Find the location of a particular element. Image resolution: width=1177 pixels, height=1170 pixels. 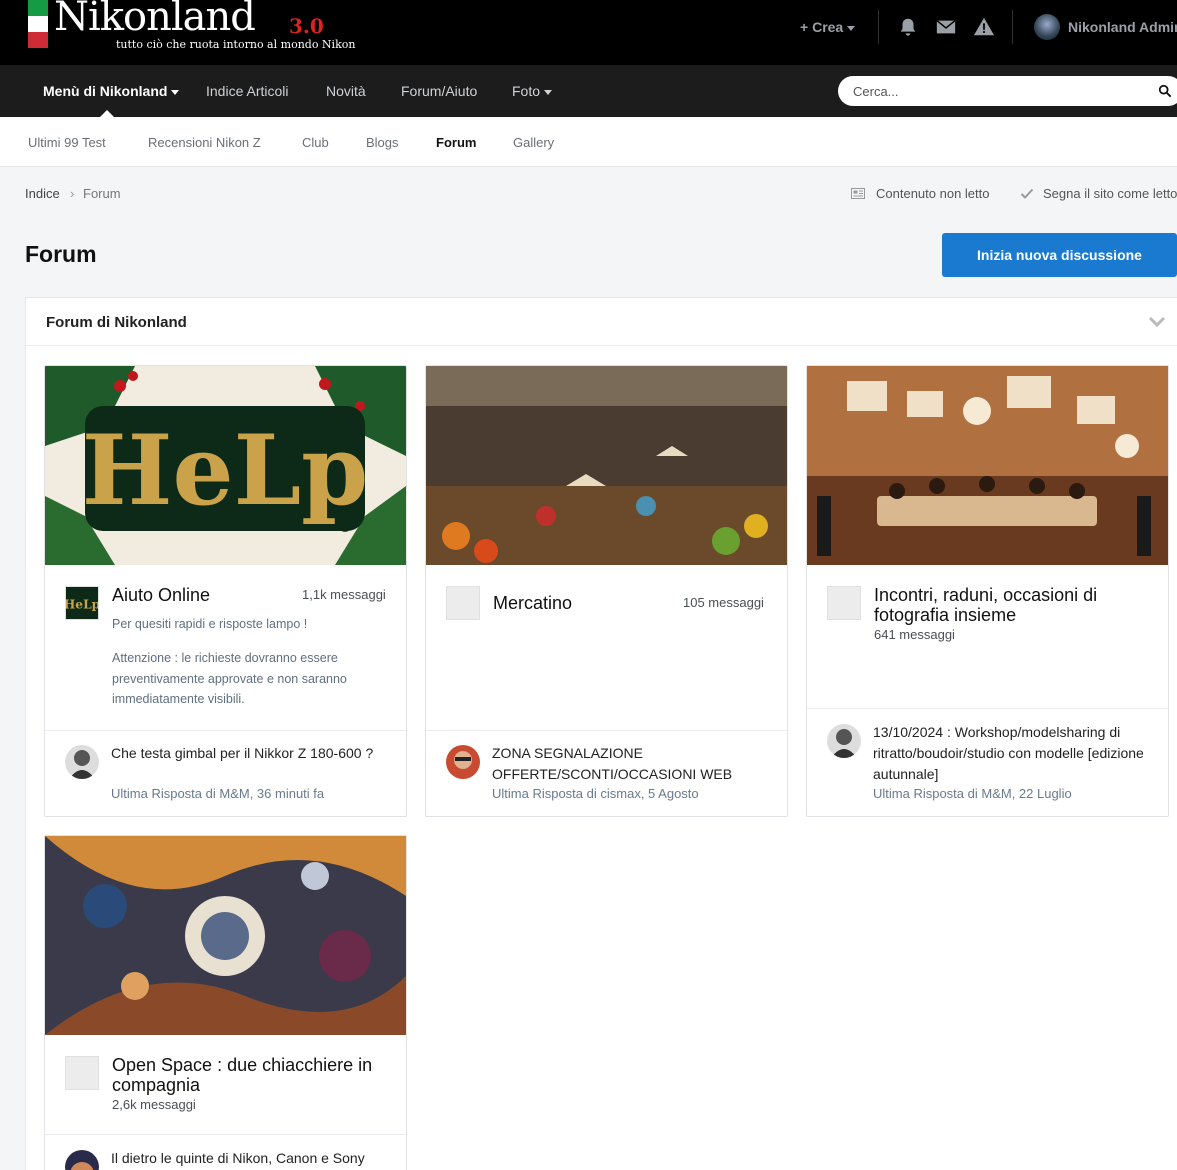

subnav-gallery: Gallery is located at coordinates (533, 142).